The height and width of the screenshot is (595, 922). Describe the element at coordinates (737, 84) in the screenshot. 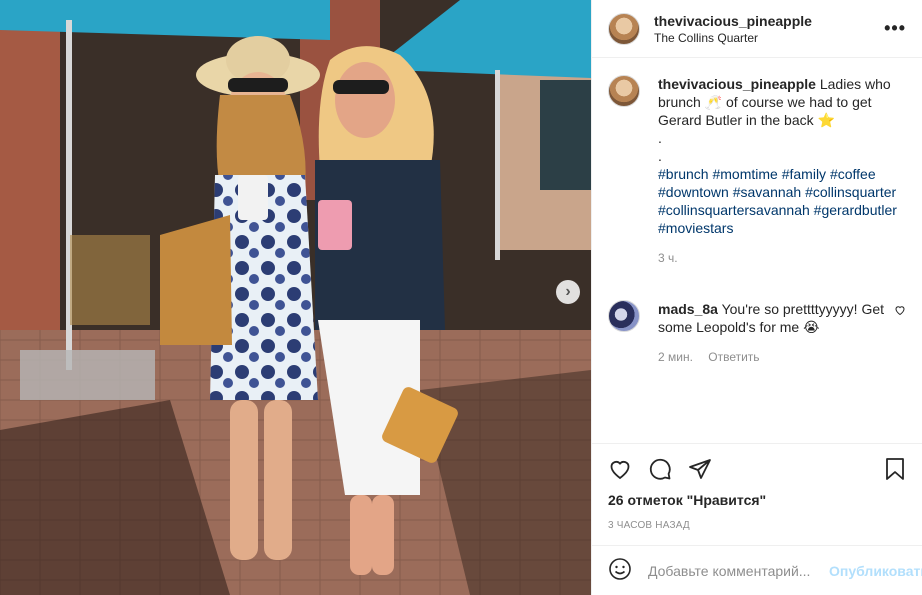

I see `caption-username: thevivacious_pineapple` at that location.